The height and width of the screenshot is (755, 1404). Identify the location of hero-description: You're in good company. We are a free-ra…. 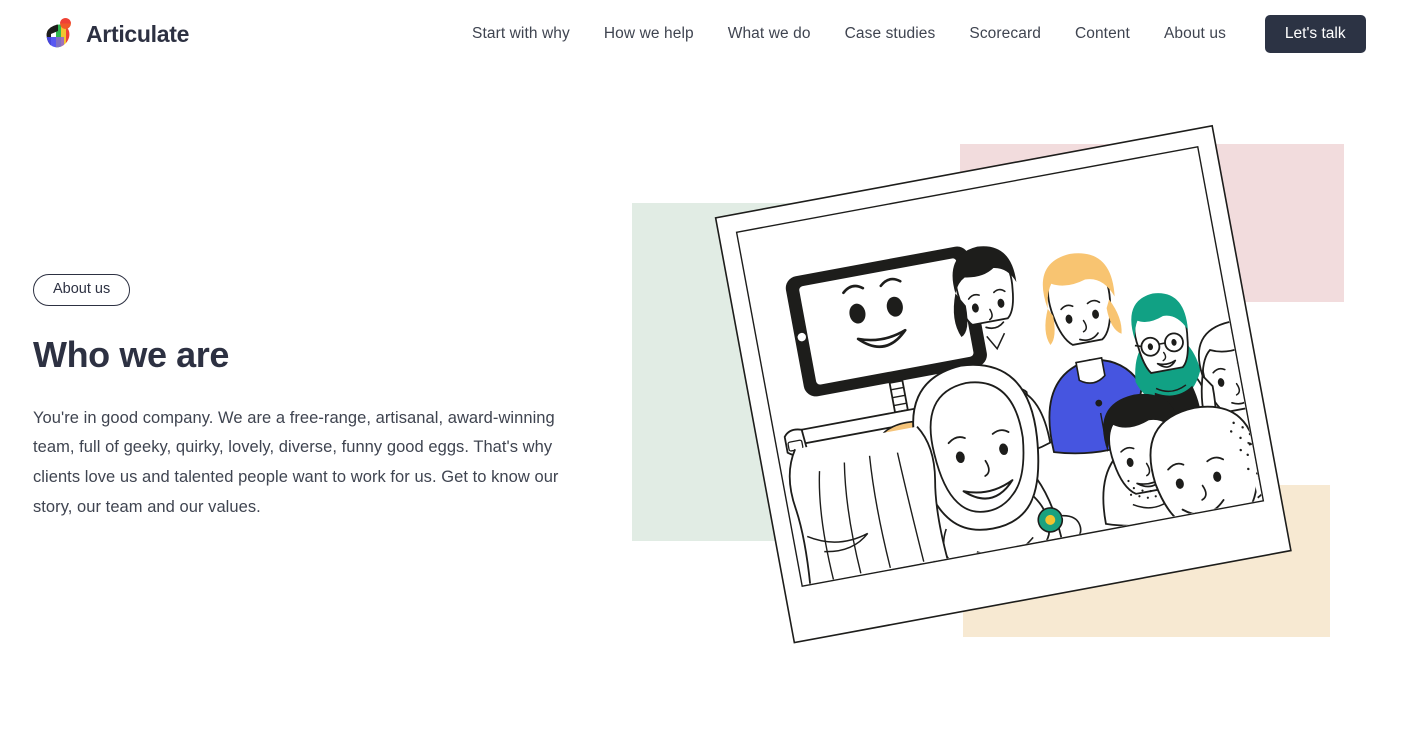
(296, 462).